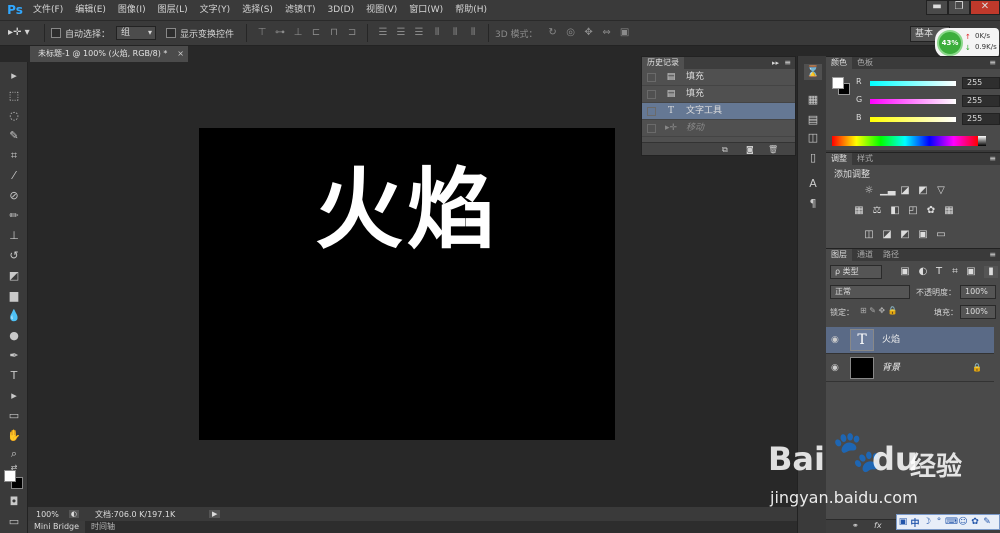 The width and height of the screenshot is (1000, 533). What do you see at coordinates (887, 235) in the screenshot?
I see `posterize-icon: ◪` at bounding box center [887, 235].